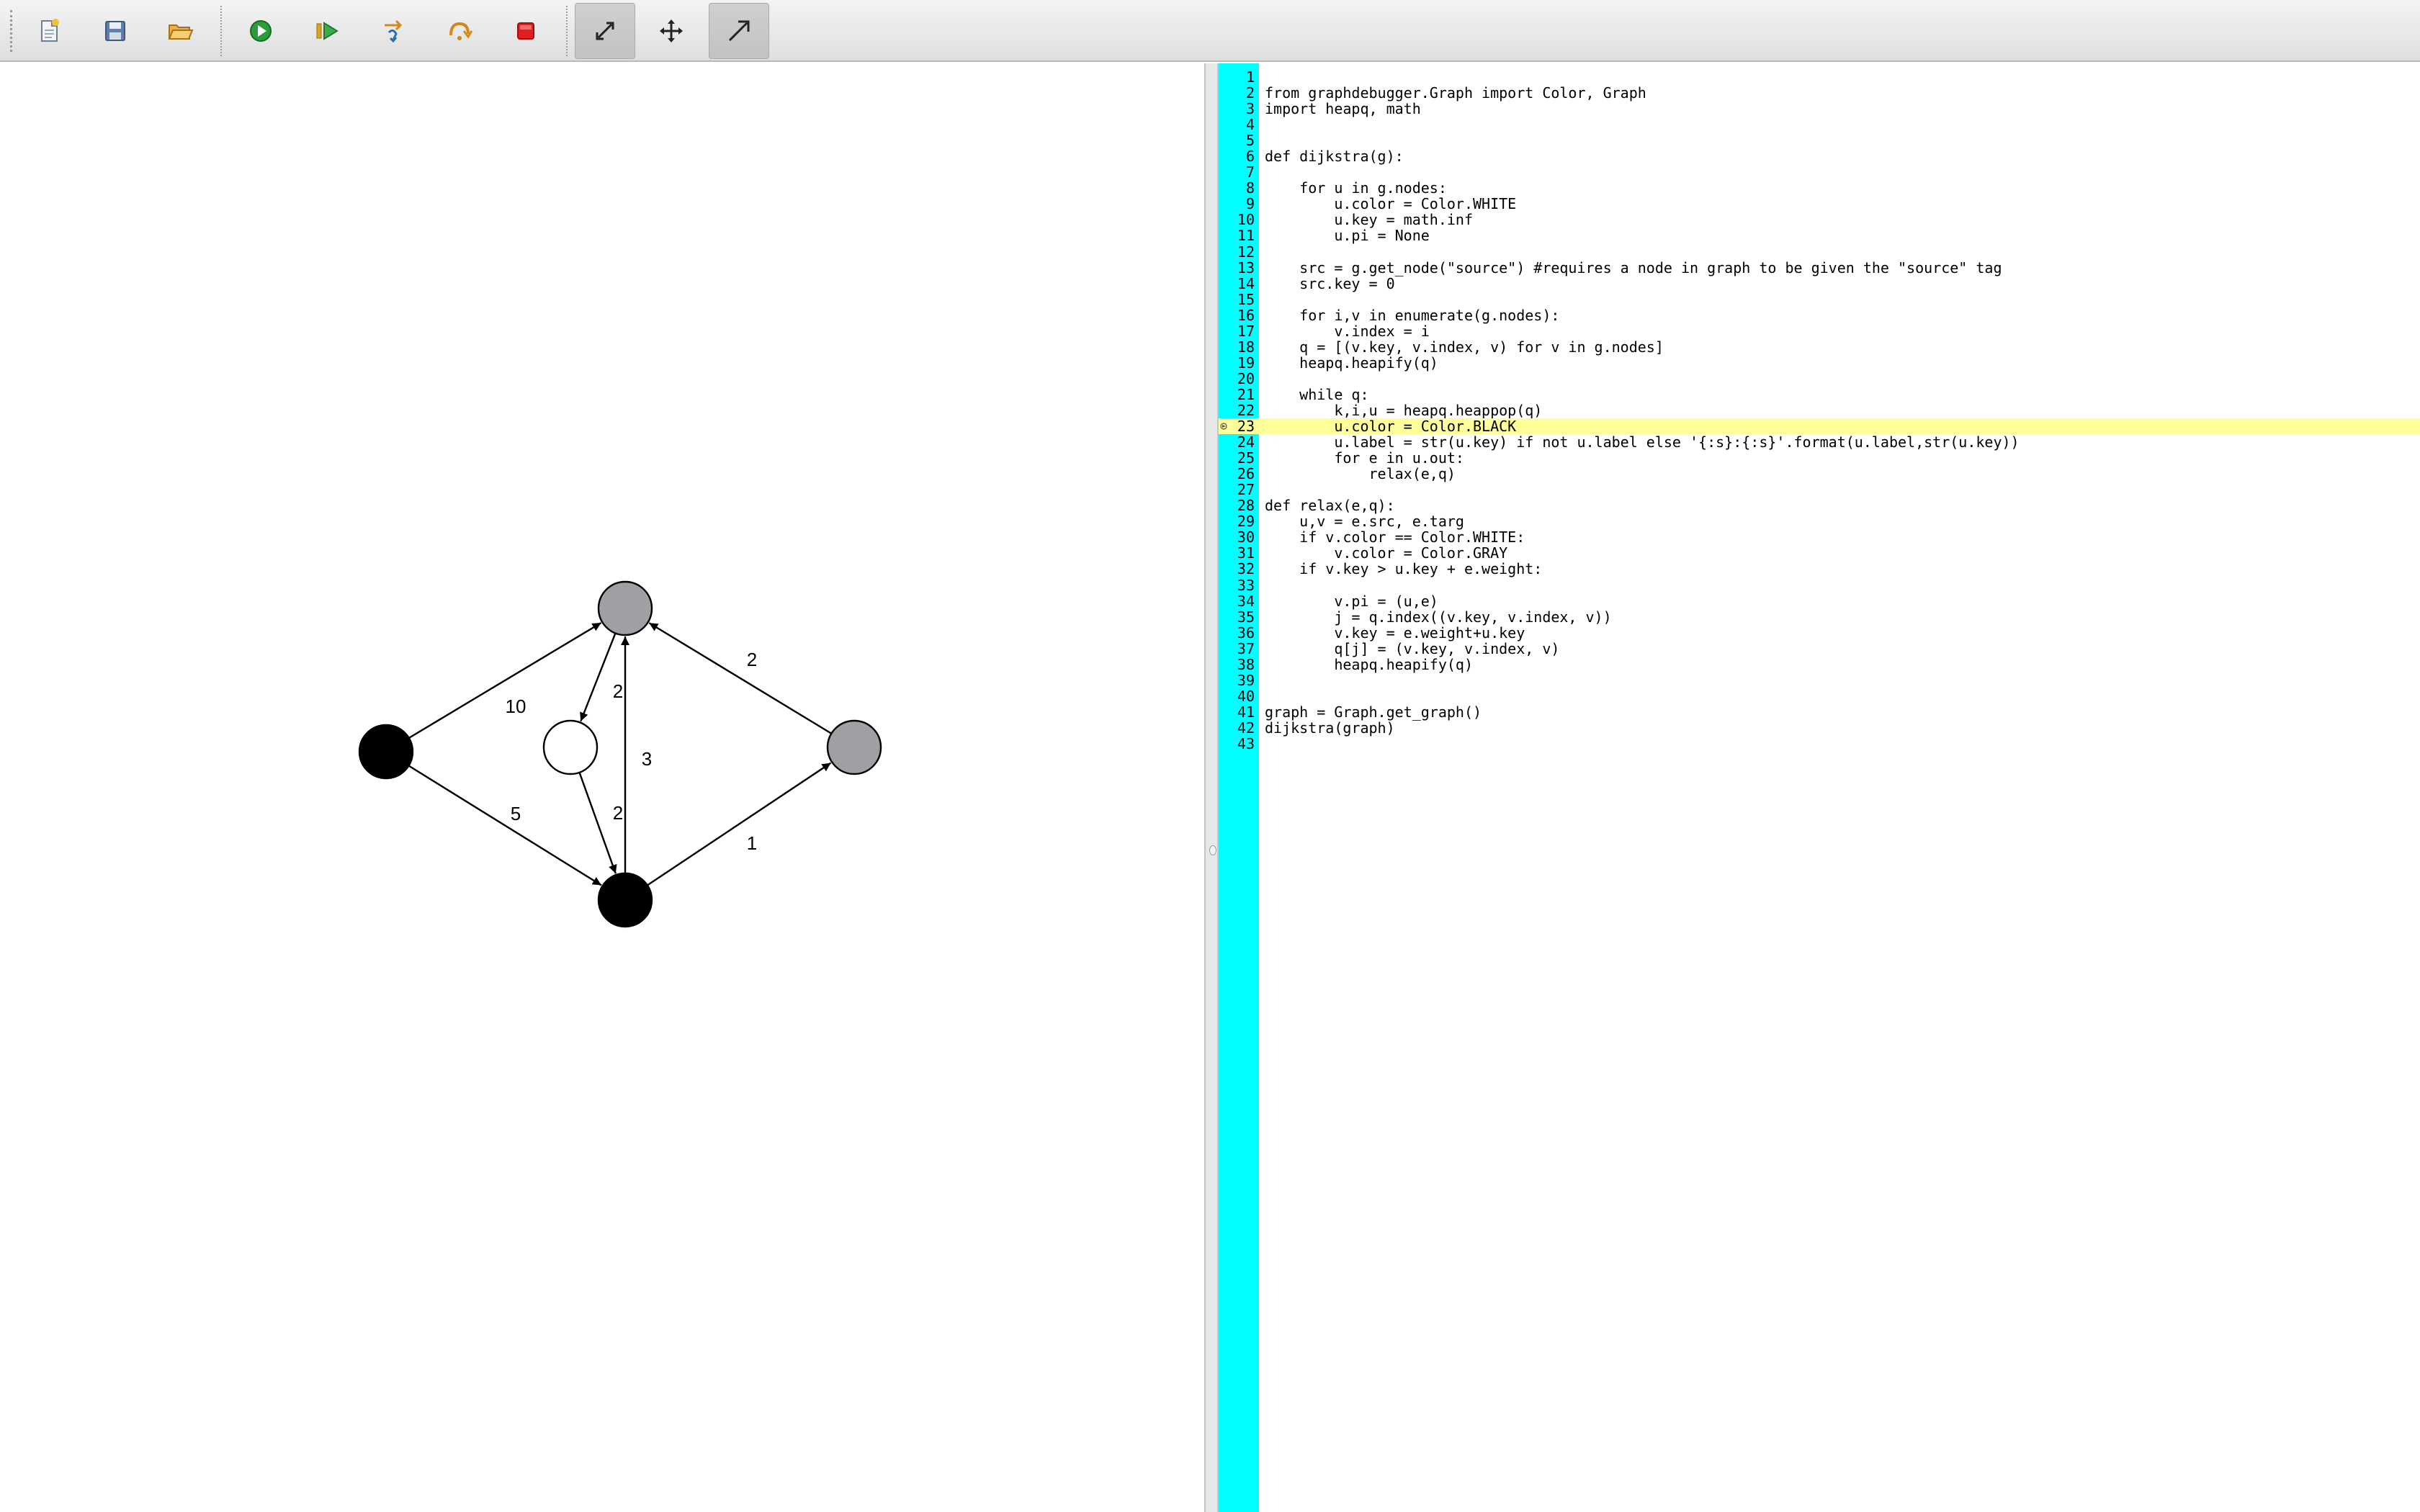 The image size is (2420, 1512). What do you see at coordinates (1820, 204) in the screenshot?
I see `code-line: 9 u.color = Color.WHITE` at bounding box center [1820, 204].